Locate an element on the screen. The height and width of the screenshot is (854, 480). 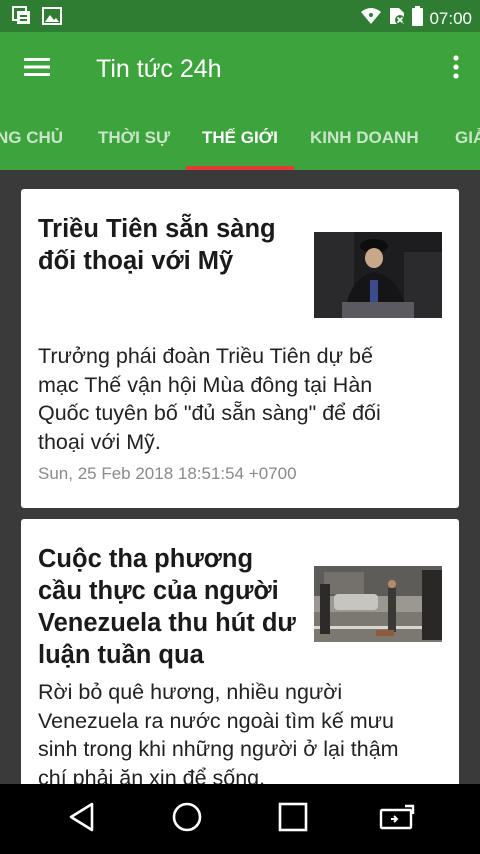
tab-thoi-su: THỜI SỰ is located at coordinates (134, 138).